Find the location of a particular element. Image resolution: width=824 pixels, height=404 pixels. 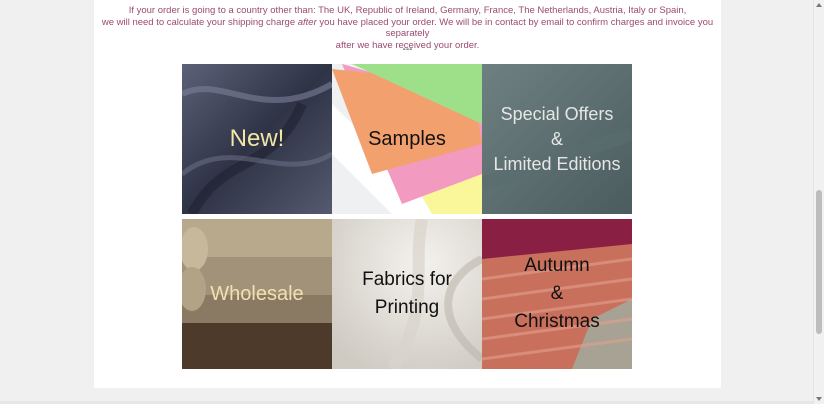

category-tile-special-offers: Special Offers & Limited Editions is located at coordinates (557, 139).